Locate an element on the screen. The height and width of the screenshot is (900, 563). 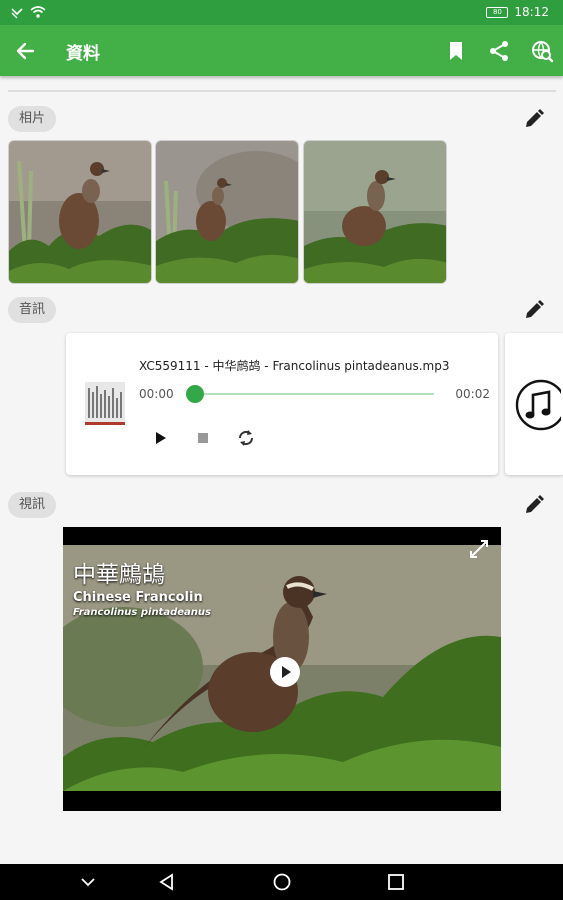
app-bar: 資料 is located at coordinates (281, 50).